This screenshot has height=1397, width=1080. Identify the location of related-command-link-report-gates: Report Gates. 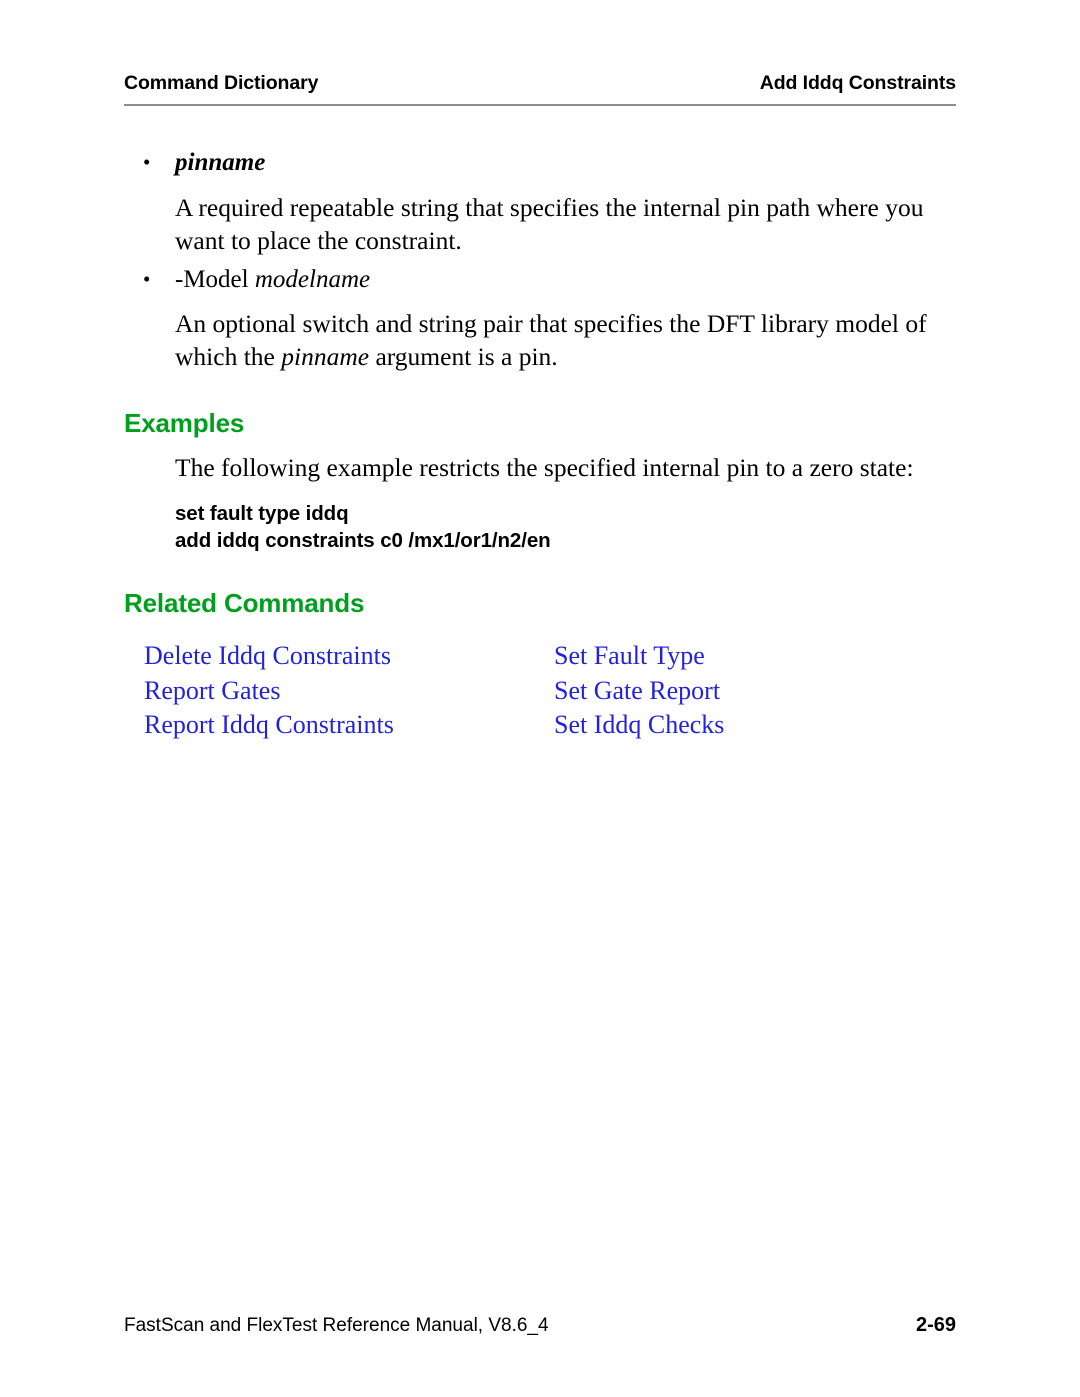
(349, 691).